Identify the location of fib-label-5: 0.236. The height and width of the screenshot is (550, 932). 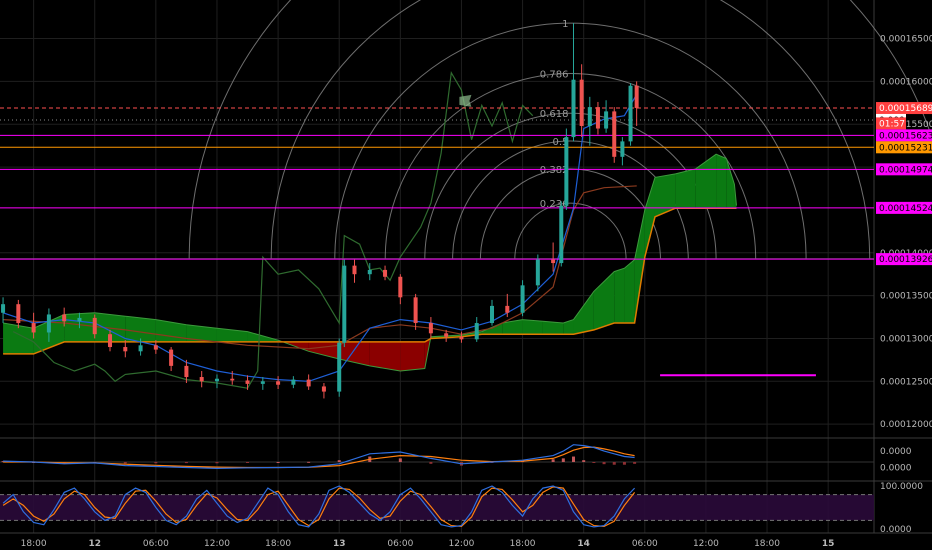
(554, 204).